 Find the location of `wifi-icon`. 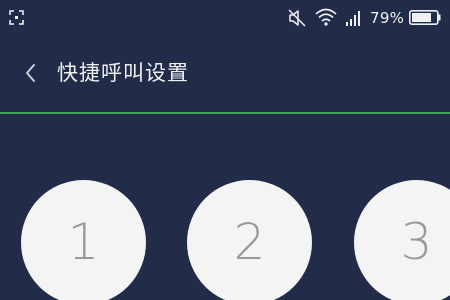

wifi-icon is located at coordinates (326, 17).